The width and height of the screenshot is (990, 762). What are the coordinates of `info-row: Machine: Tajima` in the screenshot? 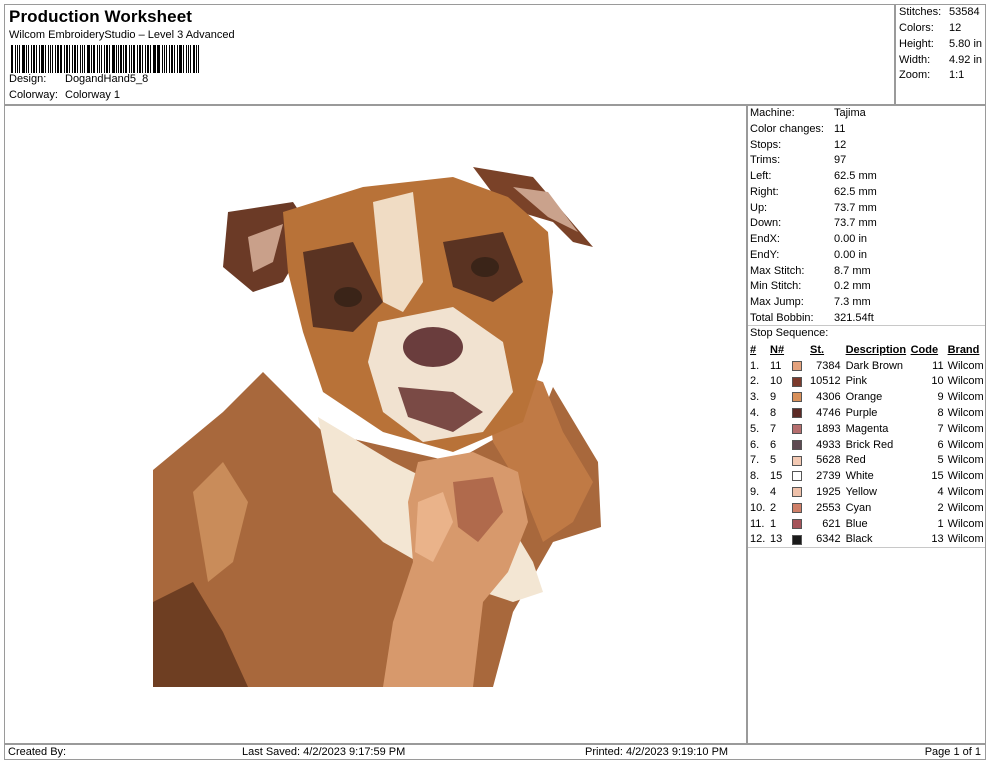 It's located at (808, 113).